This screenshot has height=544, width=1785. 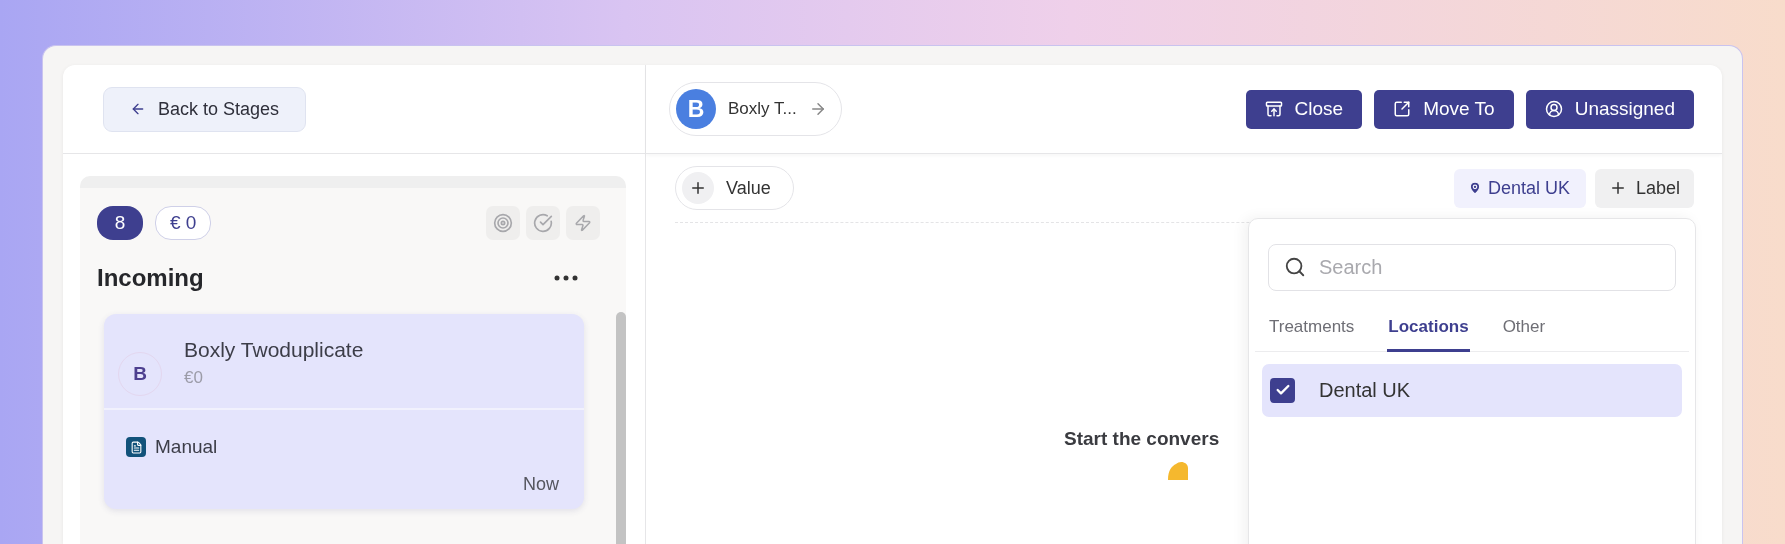 I want to click on move-icon, so click(x=1402, y=109).